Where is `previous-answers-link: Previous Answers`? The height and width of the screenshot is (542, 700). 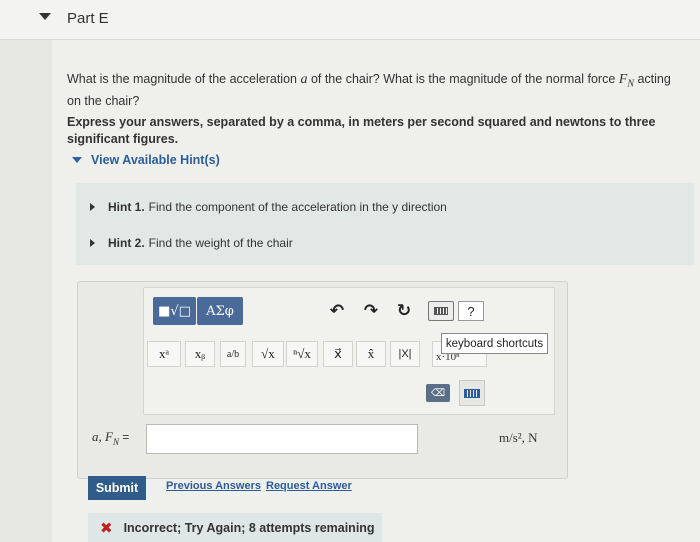 previous-answers-link: Previous Answers is located at coordinates (213, 486).